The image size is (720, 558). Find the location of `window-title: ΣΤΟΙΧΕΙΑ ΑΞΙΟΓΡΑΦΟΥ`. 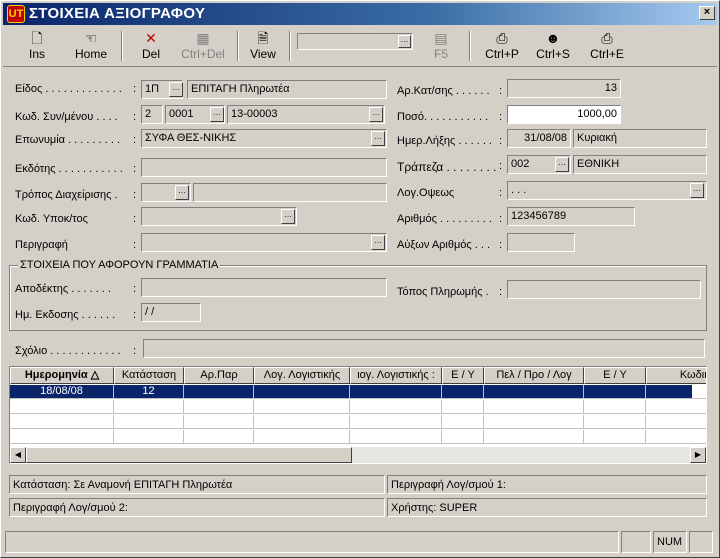

window-title: ΣΤΟΙΧΕΙΑ ΑΞΙΟΓΡΑΦΟΥ is located at coordinates (117, 13).